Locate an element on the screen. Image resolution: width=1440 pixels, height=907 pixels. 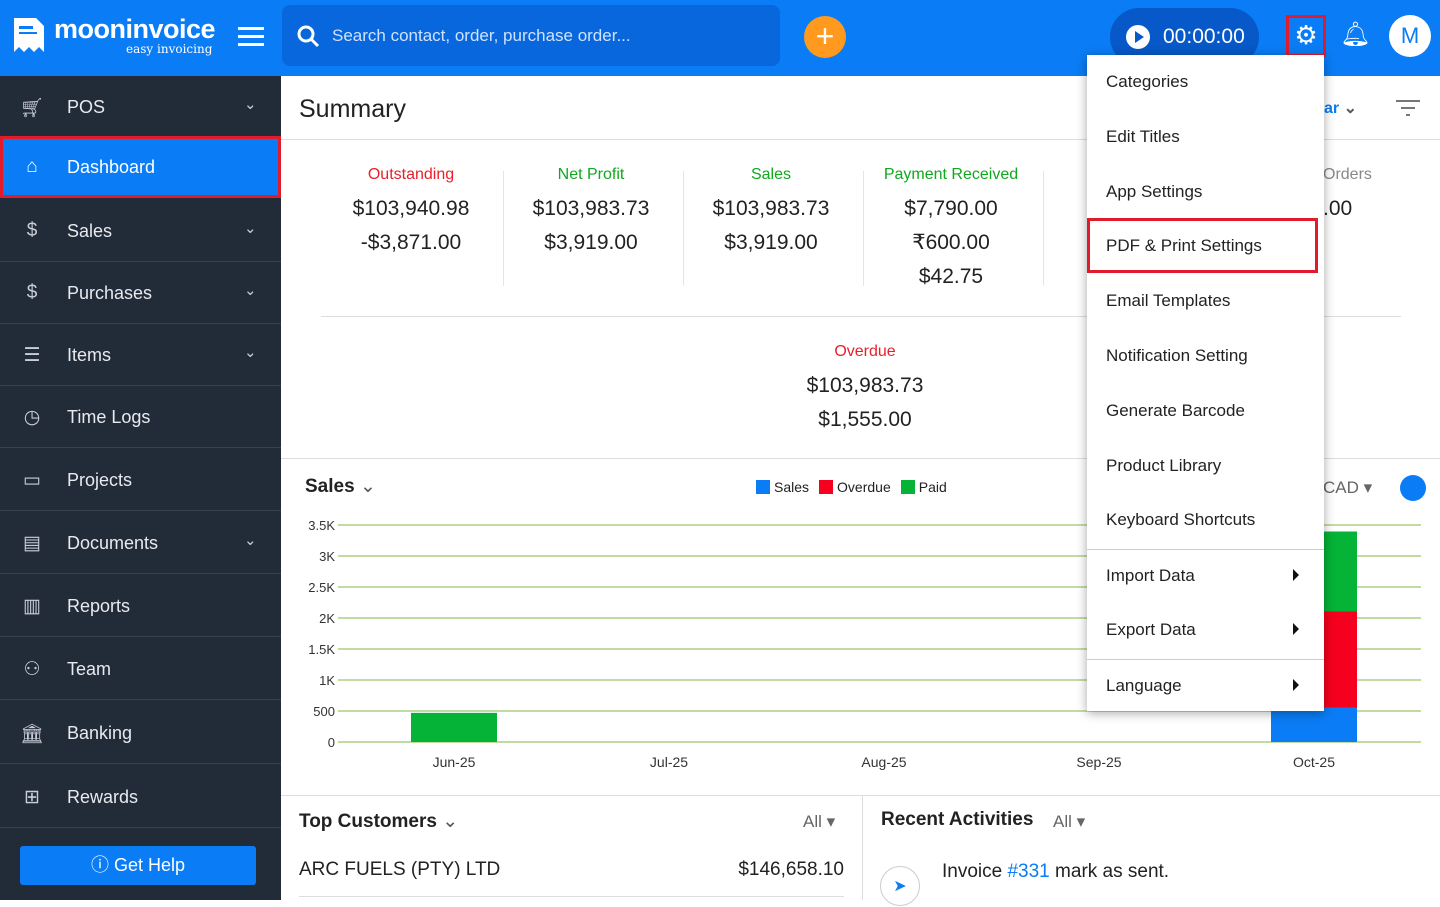
currency-select: CAD ▾ is located at coordinates (1347, 488).